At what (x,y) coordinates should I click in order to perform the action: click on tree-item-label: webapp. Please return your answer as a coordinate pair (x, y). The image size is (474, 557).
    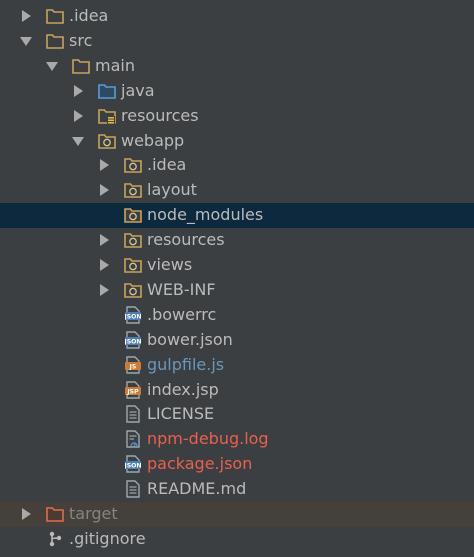
    Looking at the image, I should click on (153, 140).